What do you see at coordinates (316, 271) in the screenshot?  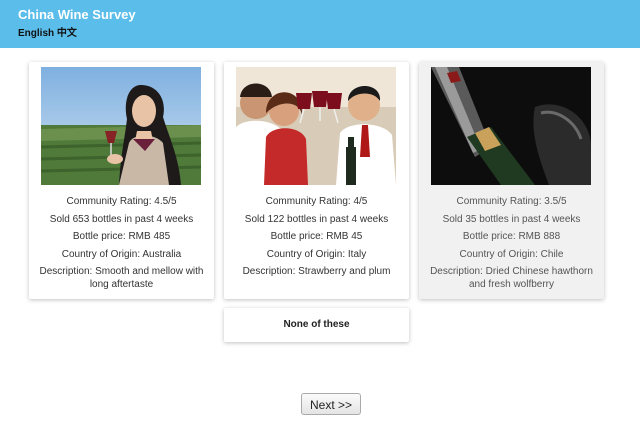 I see `wine-description: Description: Strawberry and plum` at bounding box center [316, 271].